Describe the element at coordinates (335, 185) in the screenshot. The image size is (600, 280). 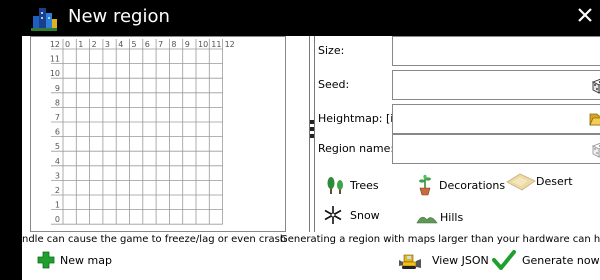
I see `trees-icon` at that location.